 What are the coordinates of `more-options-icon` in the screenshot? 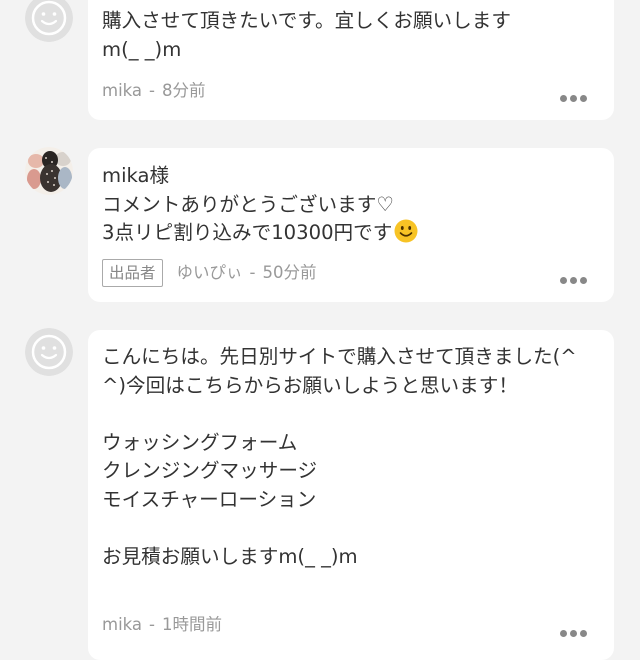 It's located at (574, 634).